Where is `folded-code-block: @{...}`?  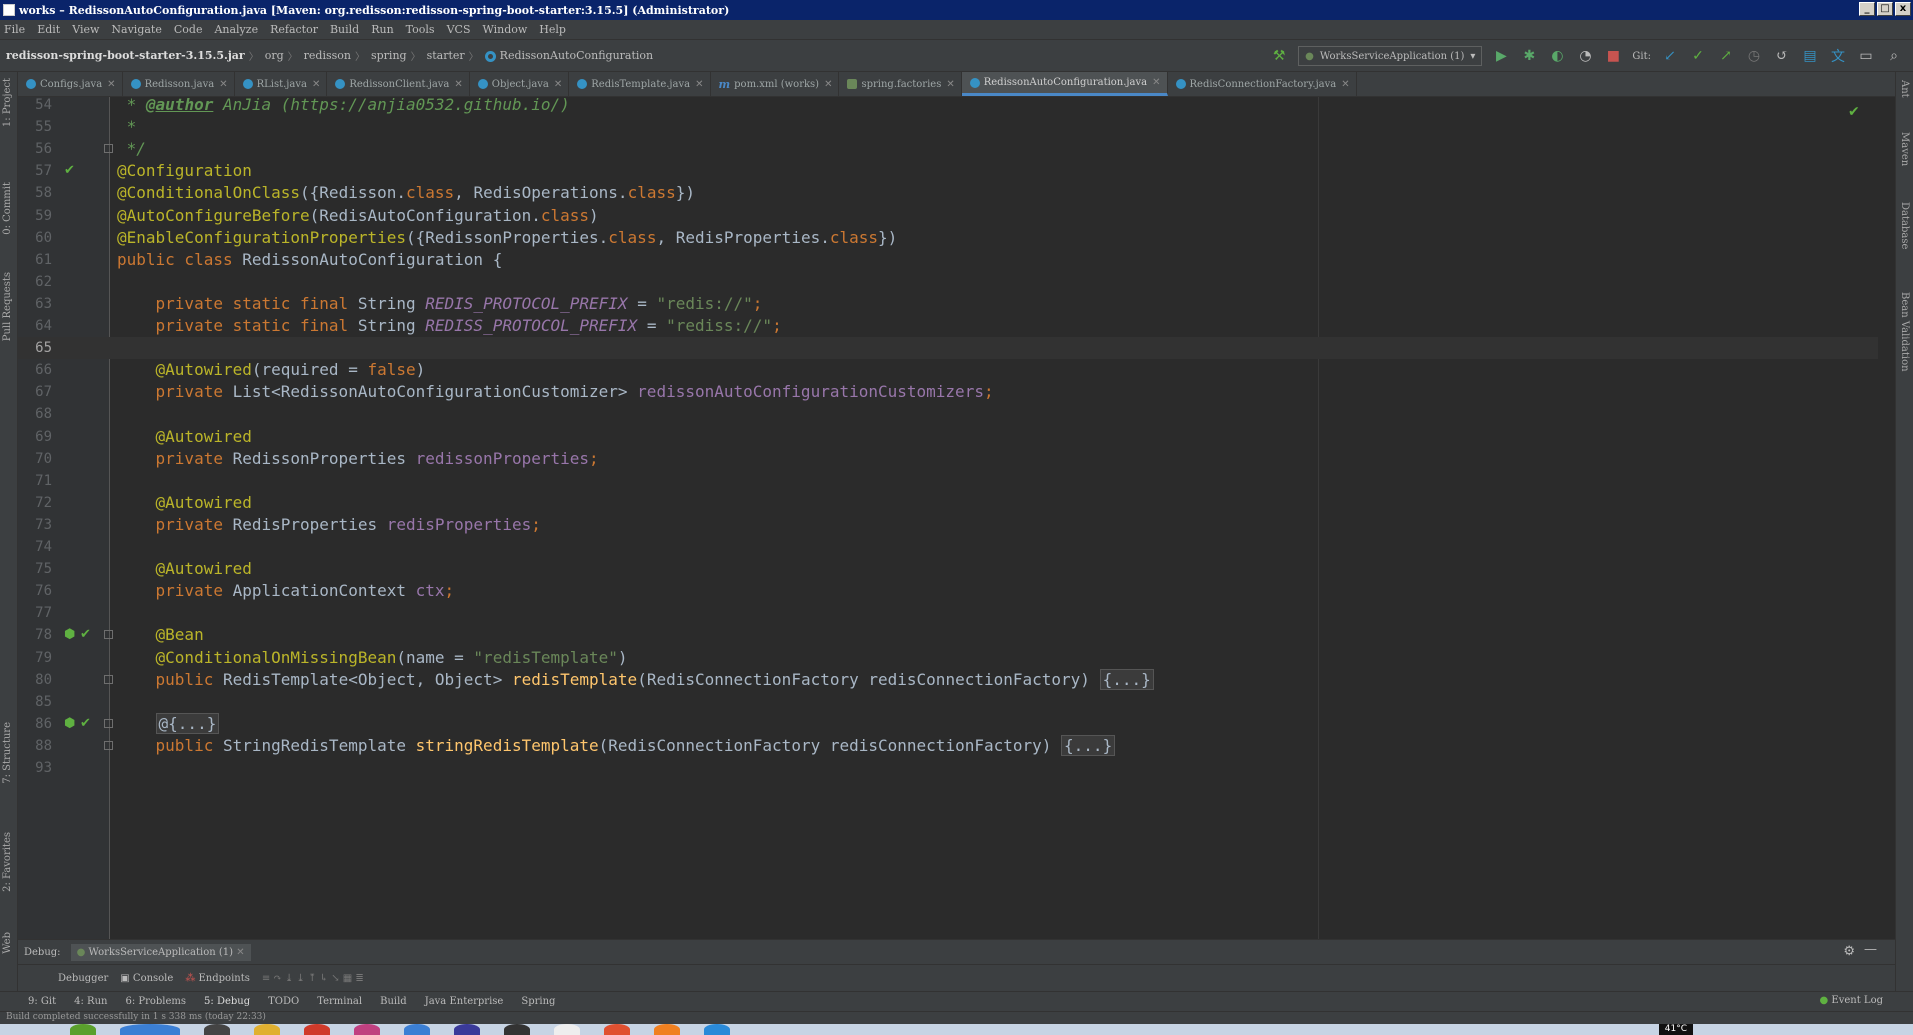
folded-code-block: @{...} is located at coordinates (187, 723).